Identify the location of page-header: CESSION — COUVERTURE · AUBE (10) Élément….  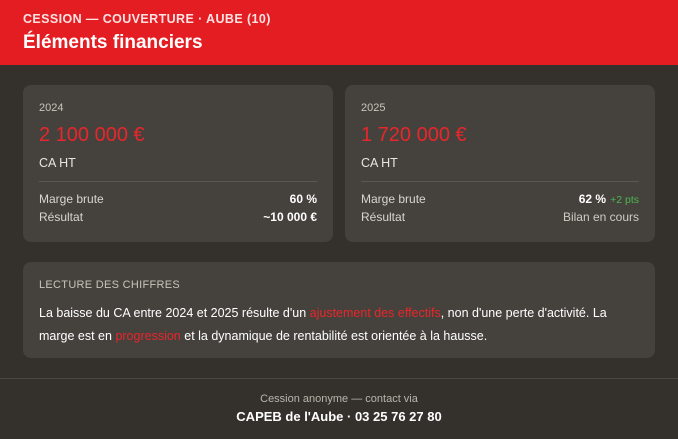
(339, 32).